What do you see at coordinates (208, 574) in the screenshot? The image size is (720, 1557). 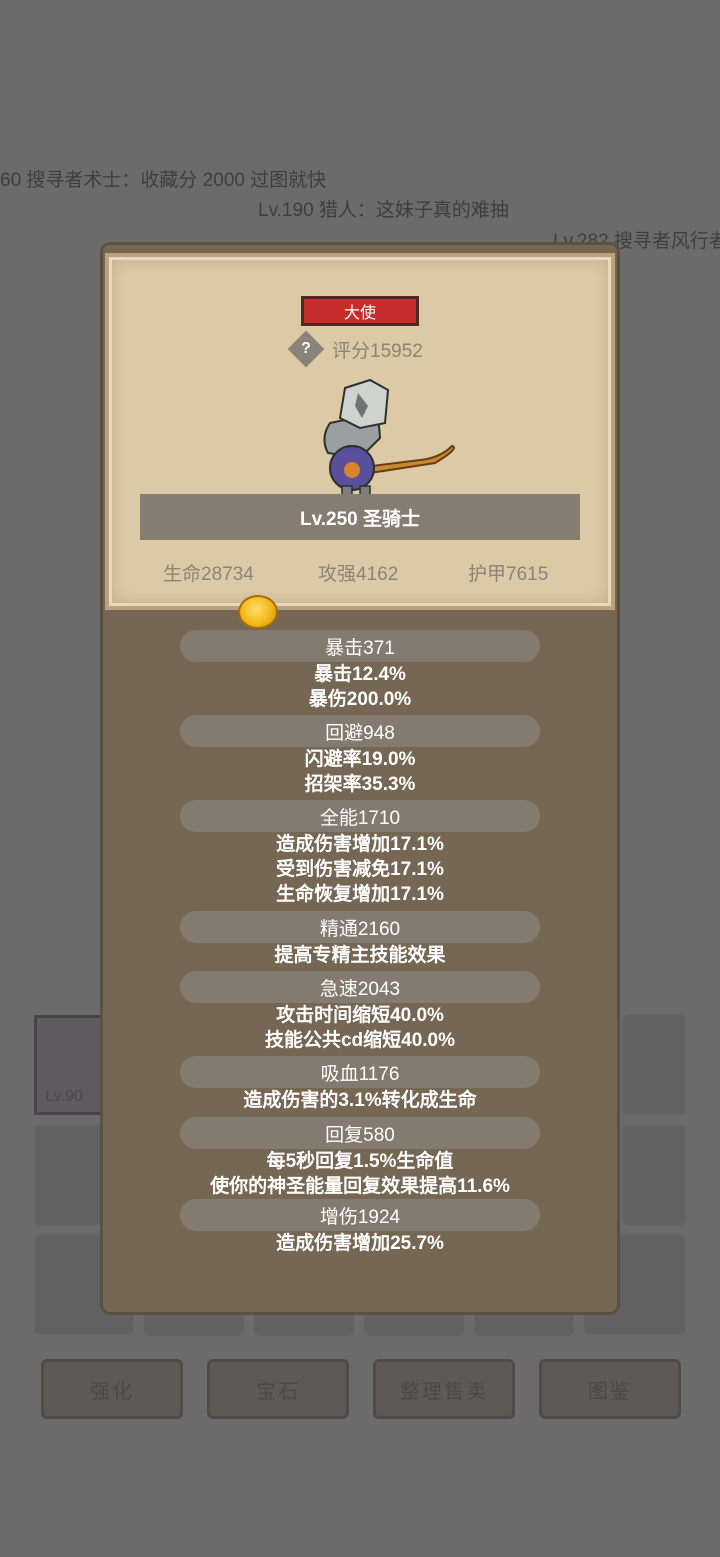 I see `hp-stat: 生命28734` at bounding box center [208, 574].